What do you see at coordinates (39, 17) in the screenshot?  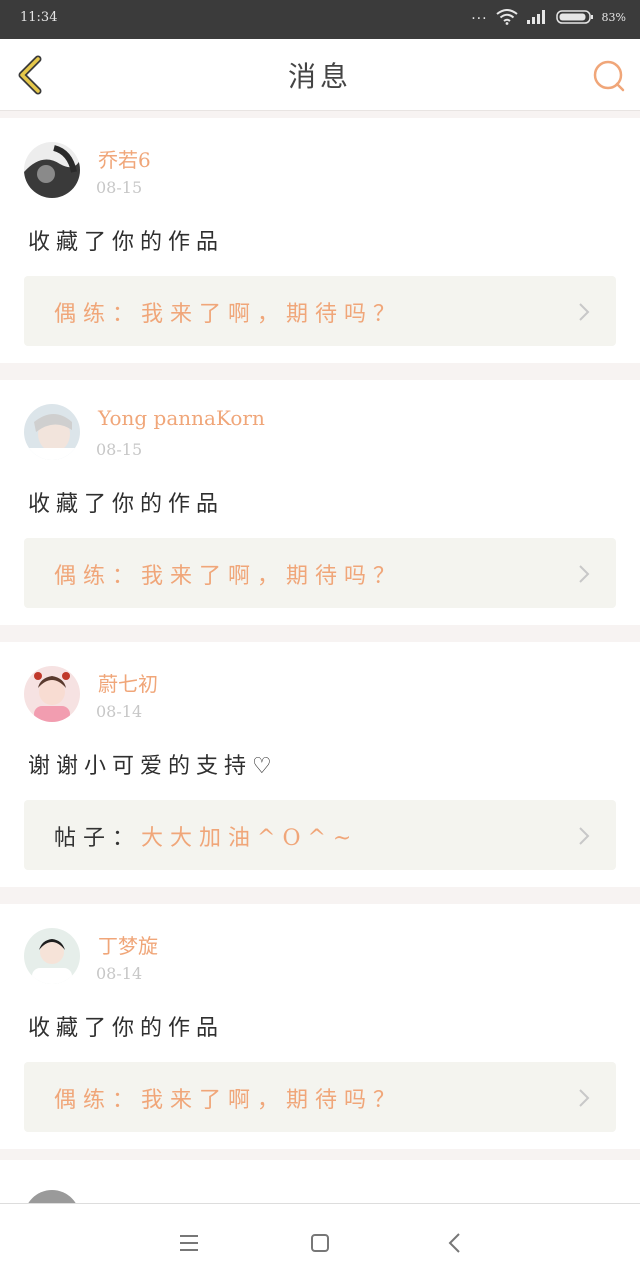 I see `status-time: 11:34` at bounding box center [39, 17].